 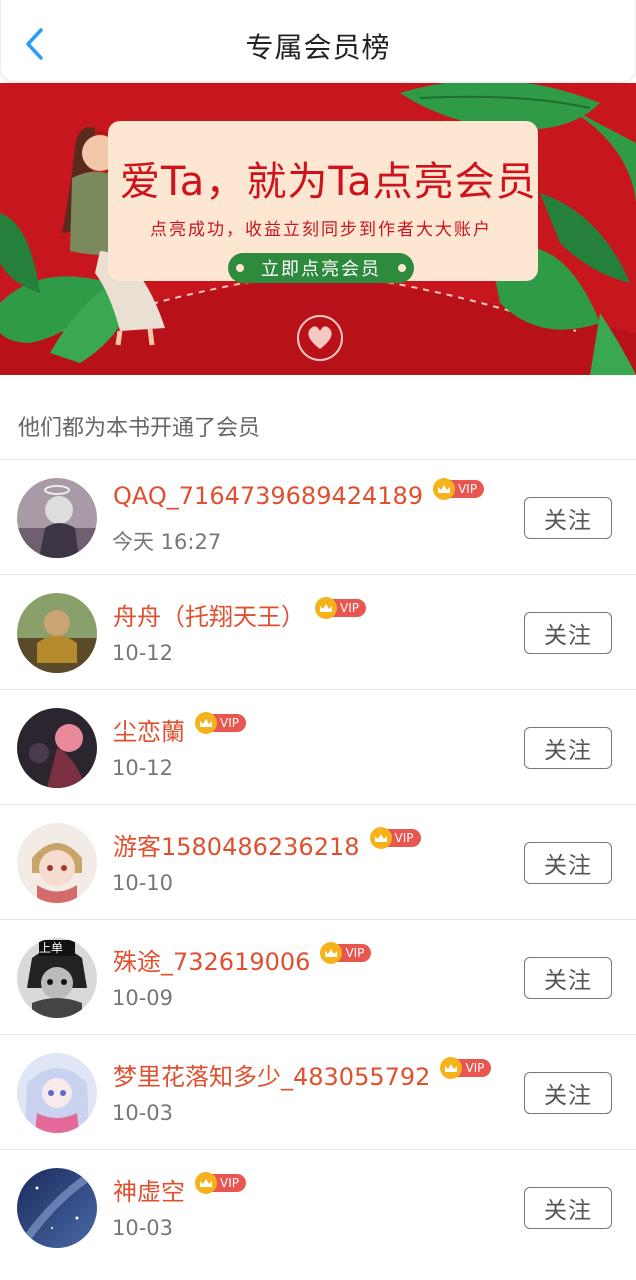 What do you see at coordinates (321, 268) in the screenshot?
I see `activate-membership-button: 立即点亮会员` at bounding box center [321, 268].